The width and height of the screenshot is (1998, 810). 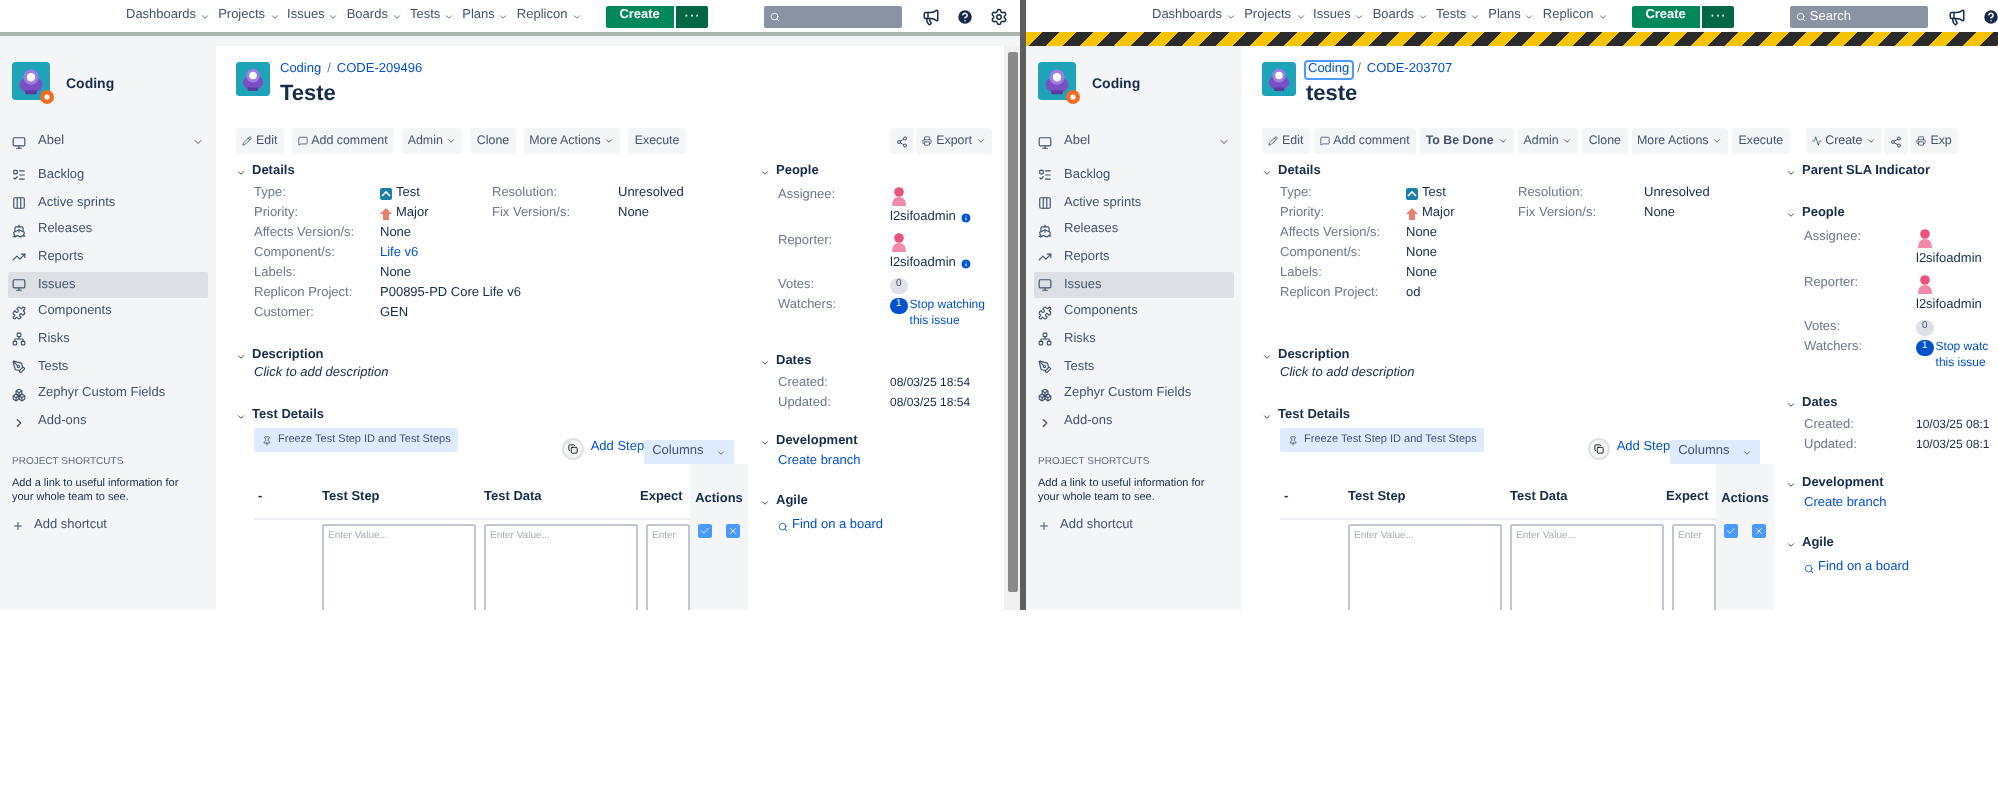 I want to click on issue-title: teste, so click(x=1333, y=94).